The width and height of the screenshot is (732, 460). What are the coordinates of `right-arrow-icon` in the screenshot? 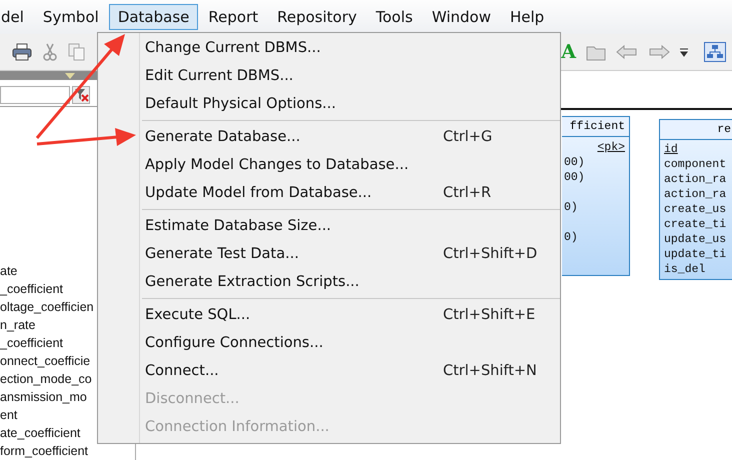 It's located at (659, 52).